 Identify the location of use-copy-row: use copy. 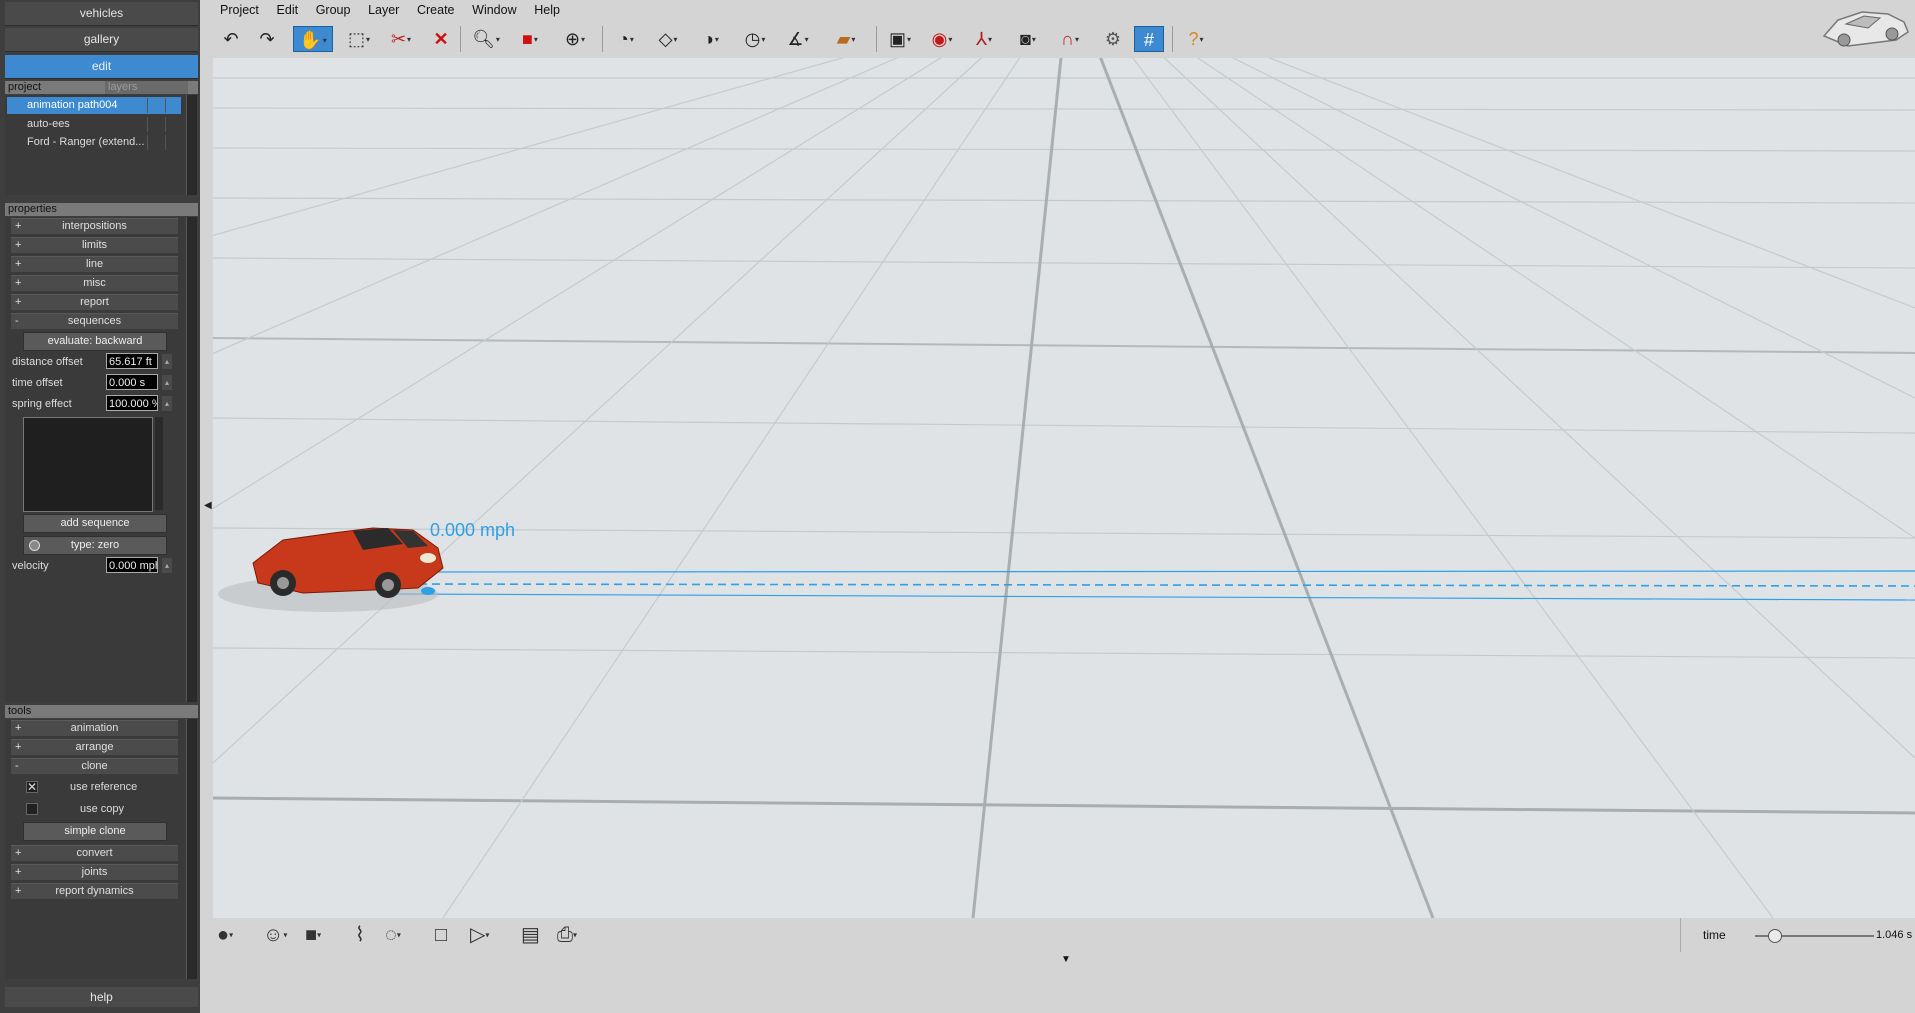
(104, 809).